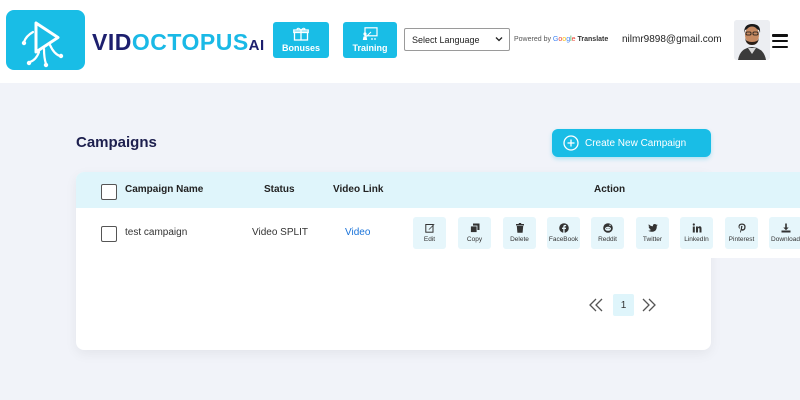  Describe the element at coordinates (563, 228) in the screenshot. I see `facebook-icon` at that location.